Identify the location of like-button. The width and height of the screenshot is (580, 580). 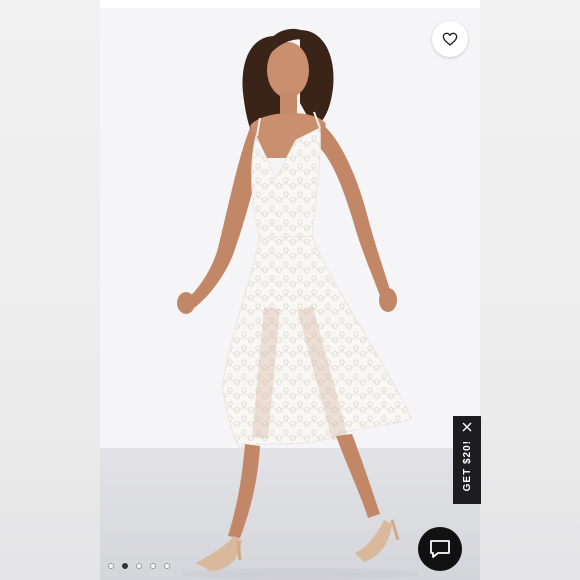
(450, 39).